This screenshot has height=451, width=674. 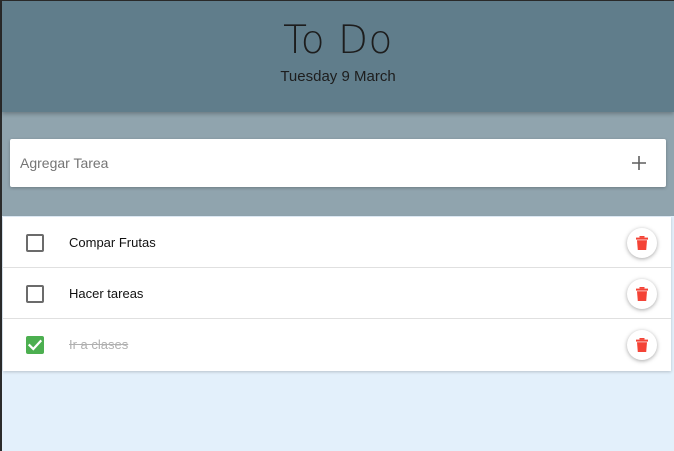 What do you see at coordinates (305, 163) in the screenshot?
I see `new-task-input` at bounding box center [305, 163].